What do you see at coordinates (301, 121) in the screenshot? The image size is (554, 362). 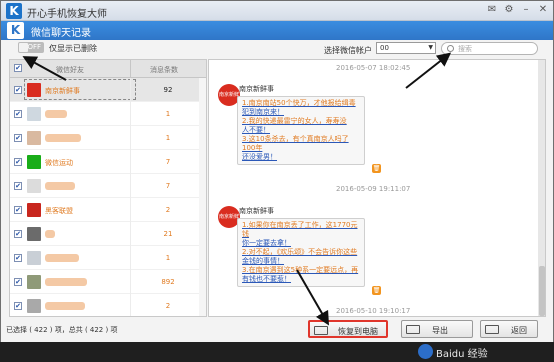 I see `message-line: 2.我的快递最雷宁的女人，寿寿没` at bounding box center [301, 121].